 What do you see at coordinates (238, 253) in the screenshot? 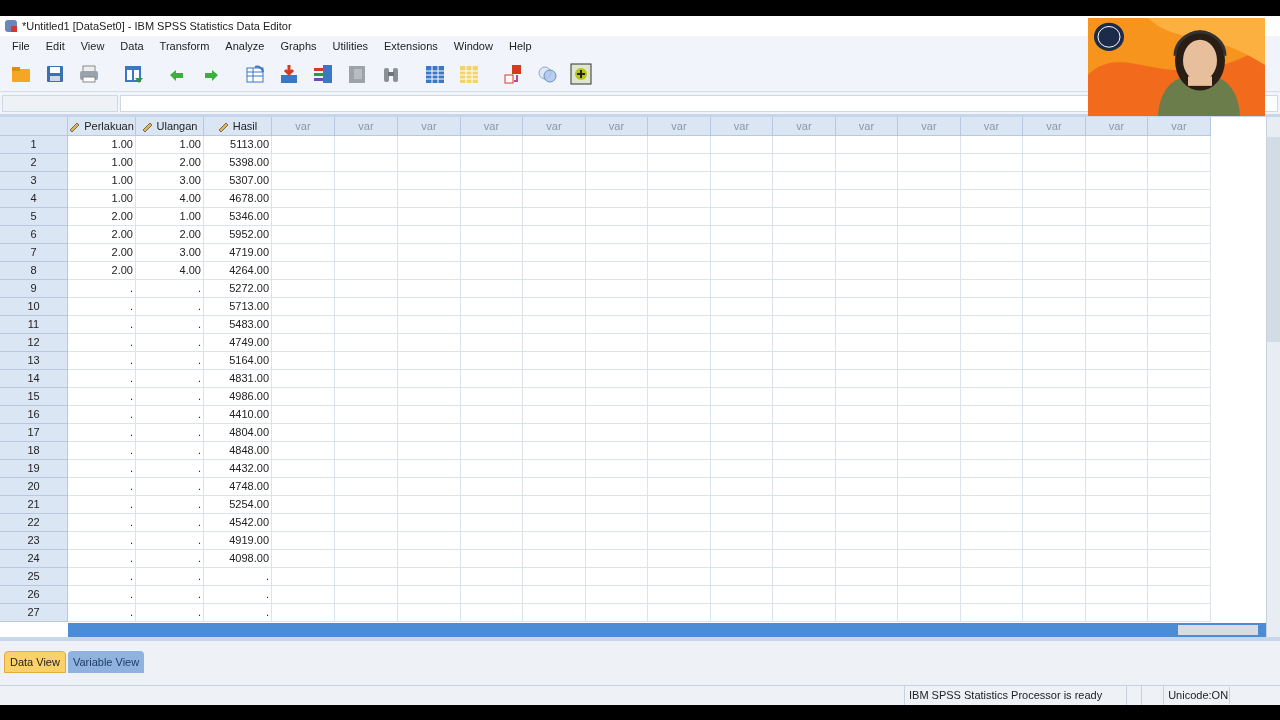
I see `table-cell: 4719.00` at bounding box center [238, 253].